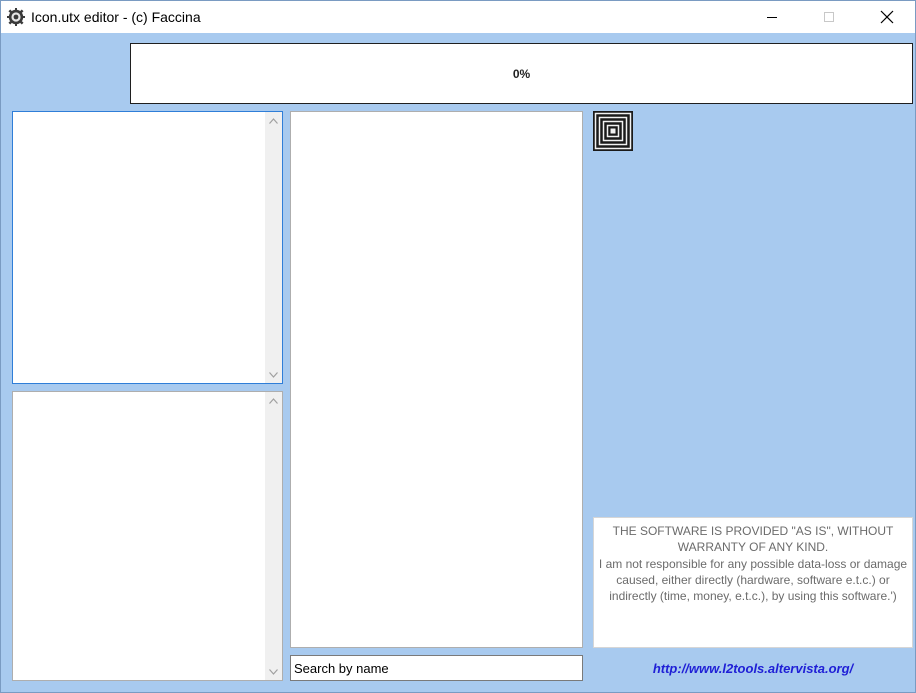  I want to click on package-list, so click(147, 247).